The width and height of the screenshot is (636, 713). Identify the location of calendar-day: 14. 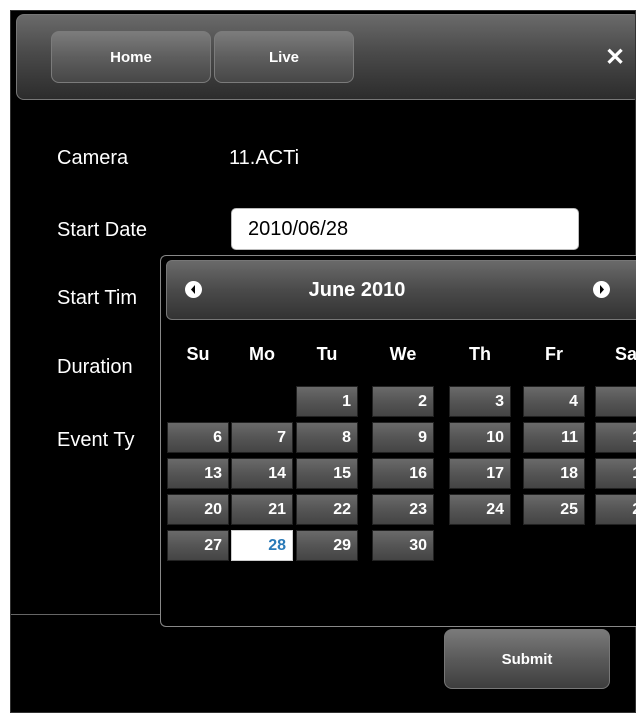
(262, 473).